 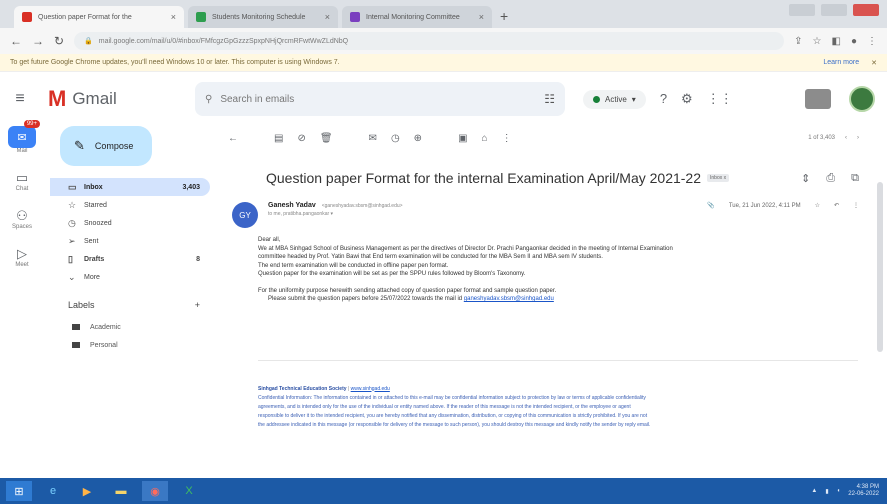 What do you see at coordinates (301, 138) in the screenshot?
I see `report-spam-icon: ⊘` at bounding box center [301, 138].